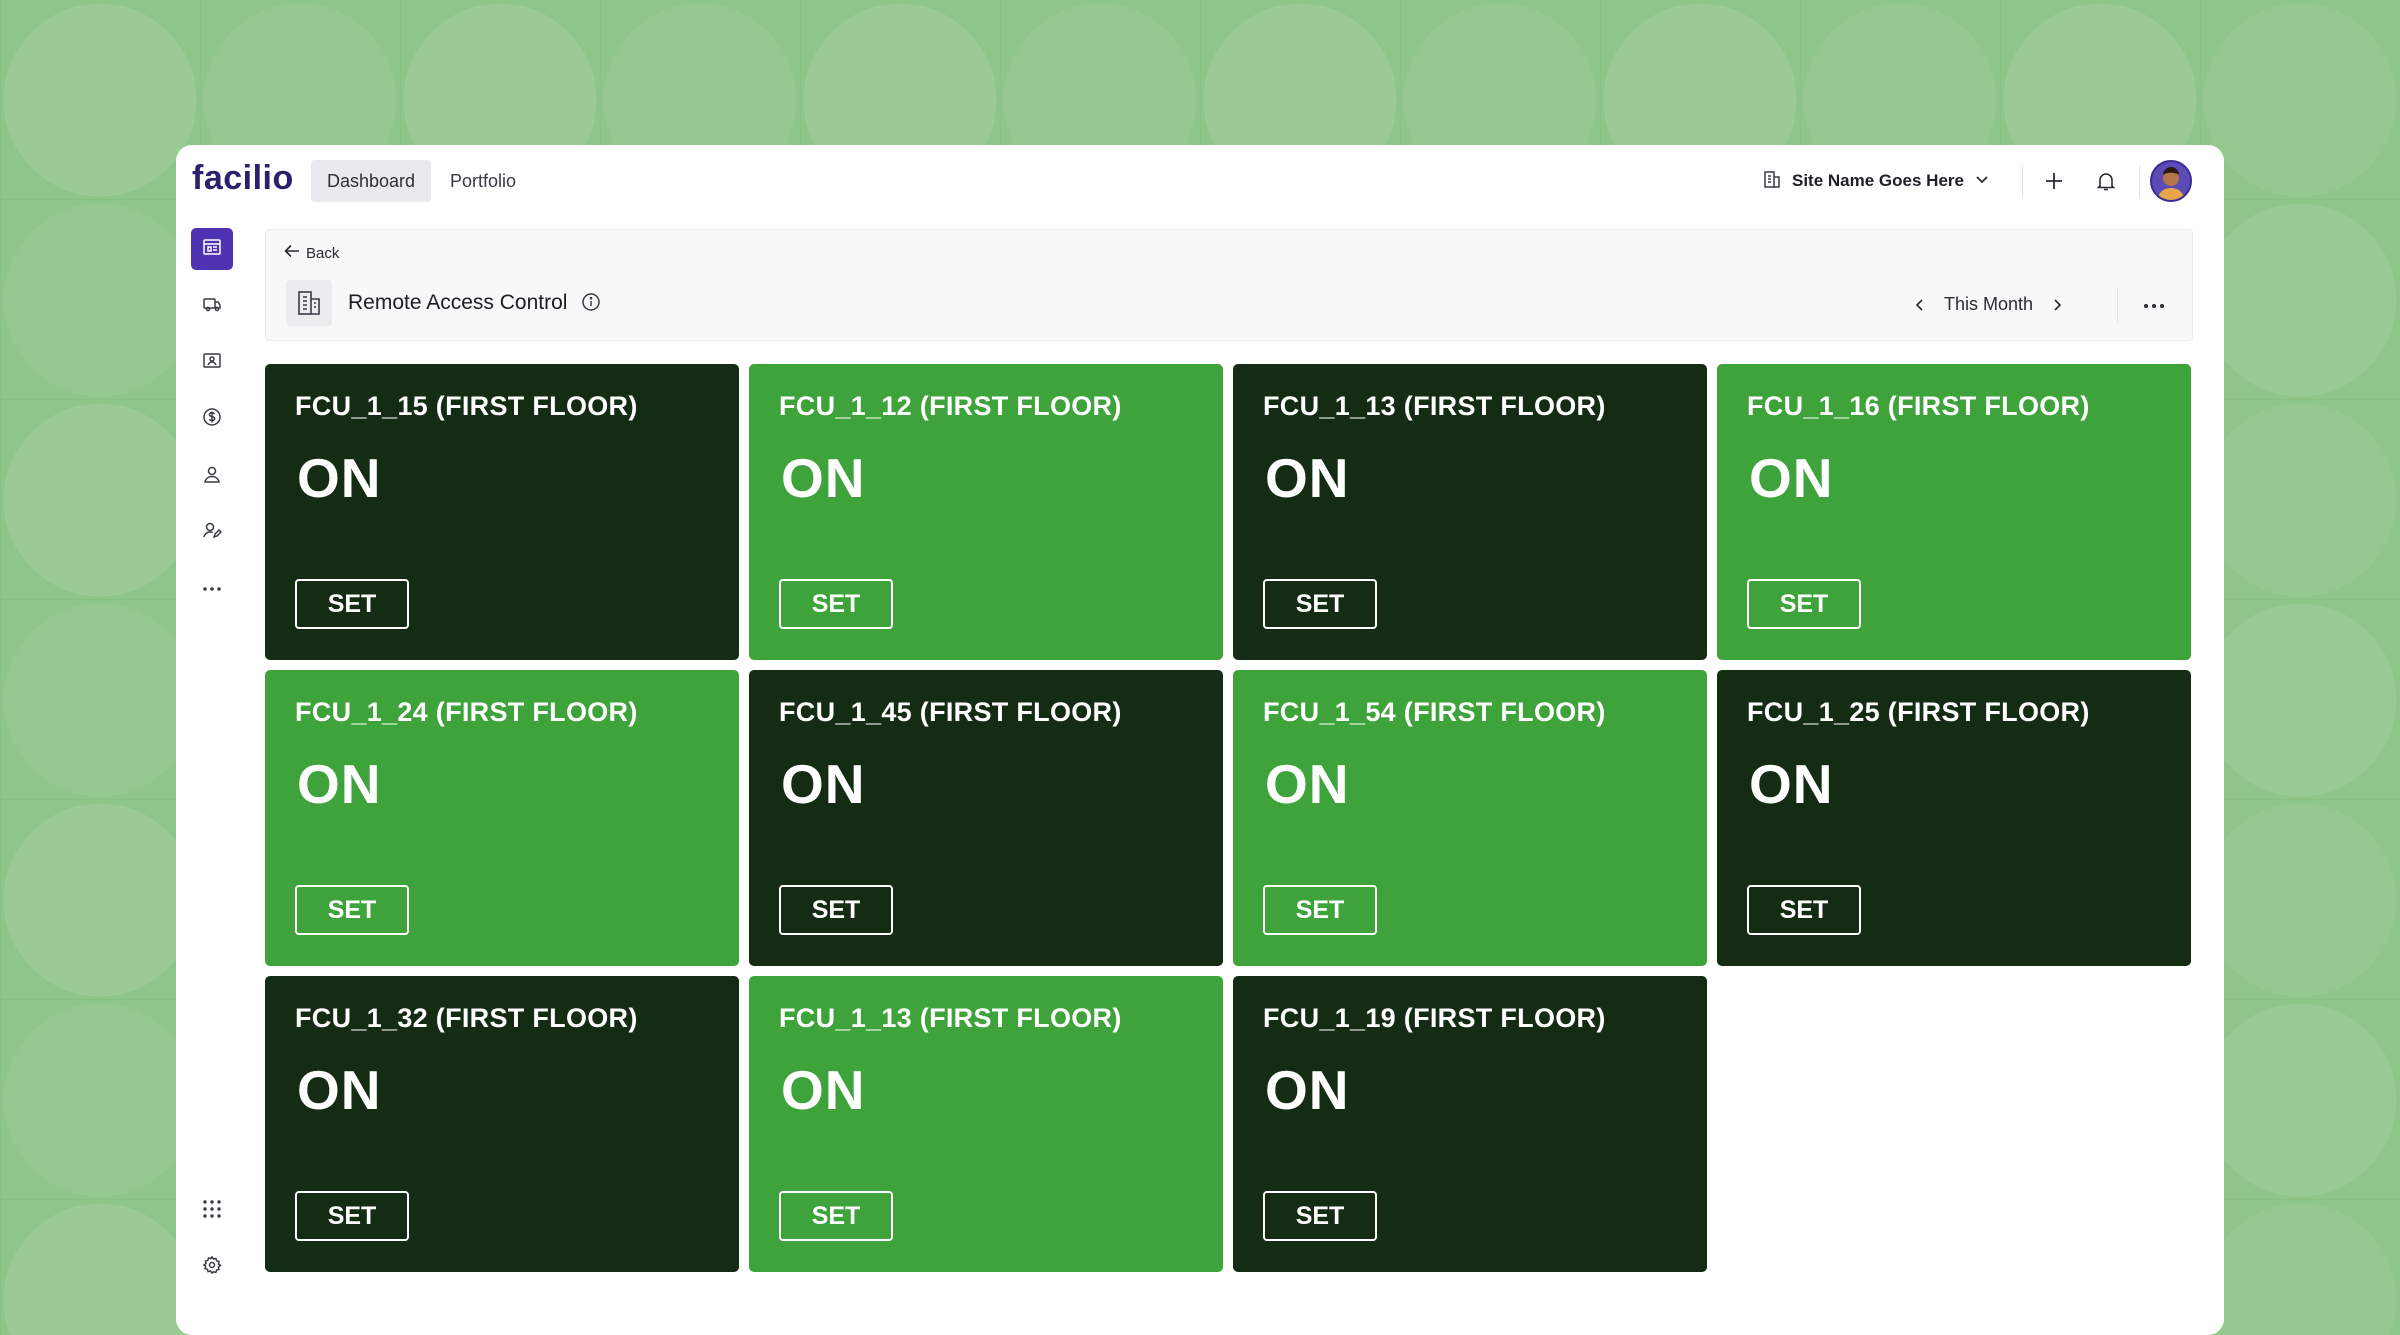 The width and height of the screenshot is (2400, 1335). I want to click on avatar, so click(2171, 181).